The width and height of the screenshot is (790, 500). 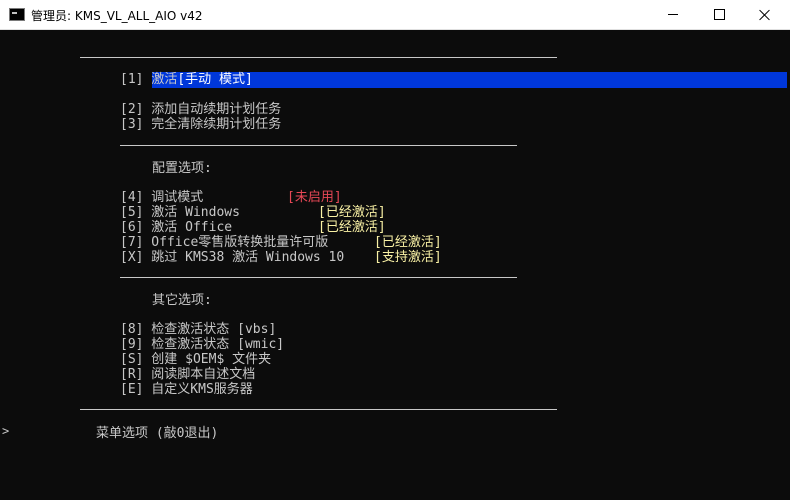 I want to click on menu-prompt: 菜单选项 (敲0退出), so click(x=157, y=433).